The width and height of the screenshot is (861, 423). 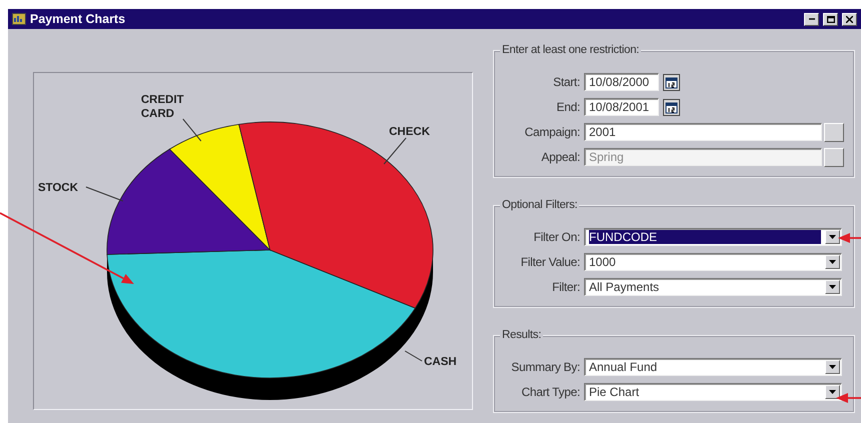 I want to click on slice-label: CASH, so click(x=440, y=362).